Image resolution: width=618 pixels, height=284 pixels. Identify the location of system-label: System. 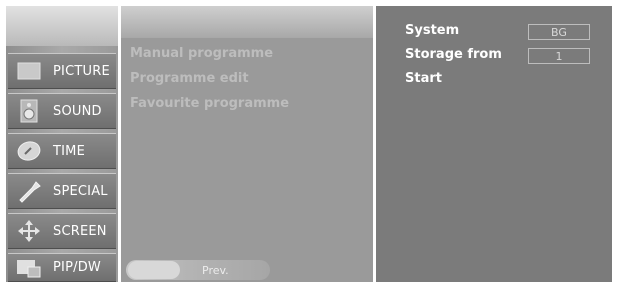
(432, 30).